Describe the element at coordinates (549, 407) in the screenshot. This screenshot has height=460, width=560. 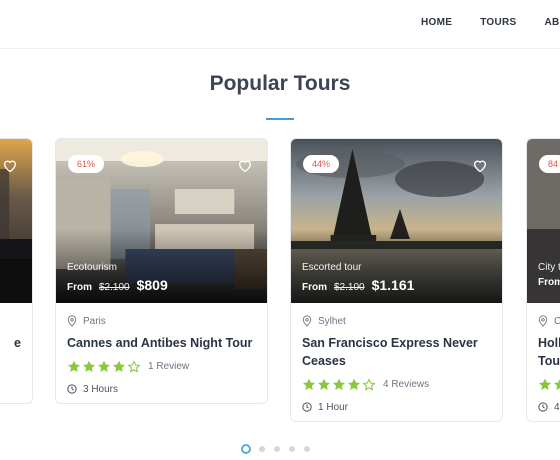
I see `duration: 4` at that location.